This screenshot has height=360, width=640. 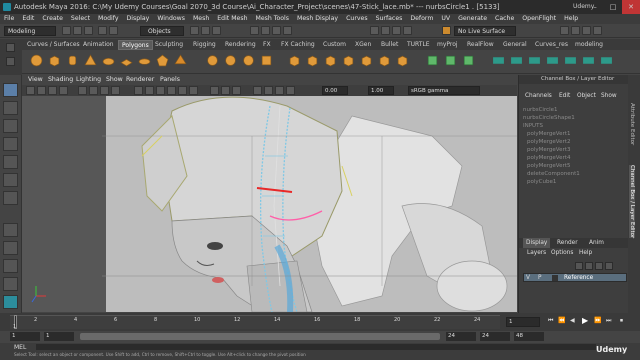 What do you see at coordinates (201, 18) in the screenshot?
I see `menu-mesh: Mesh` at bounding box center [201, 18].